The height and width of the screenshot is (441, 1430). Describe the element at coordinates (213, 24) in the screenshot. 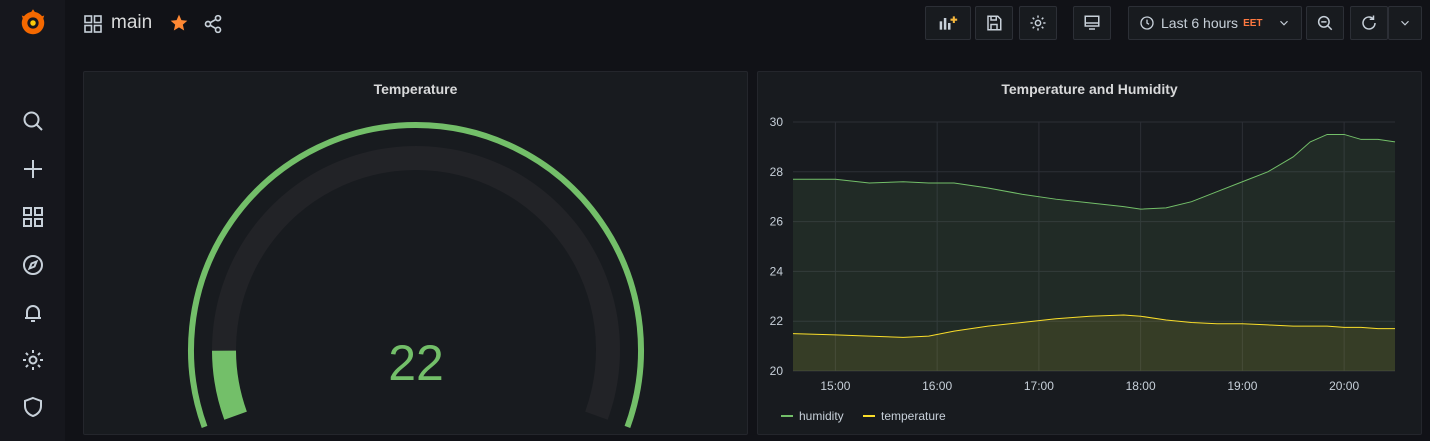

I see `share-icon` at that location.